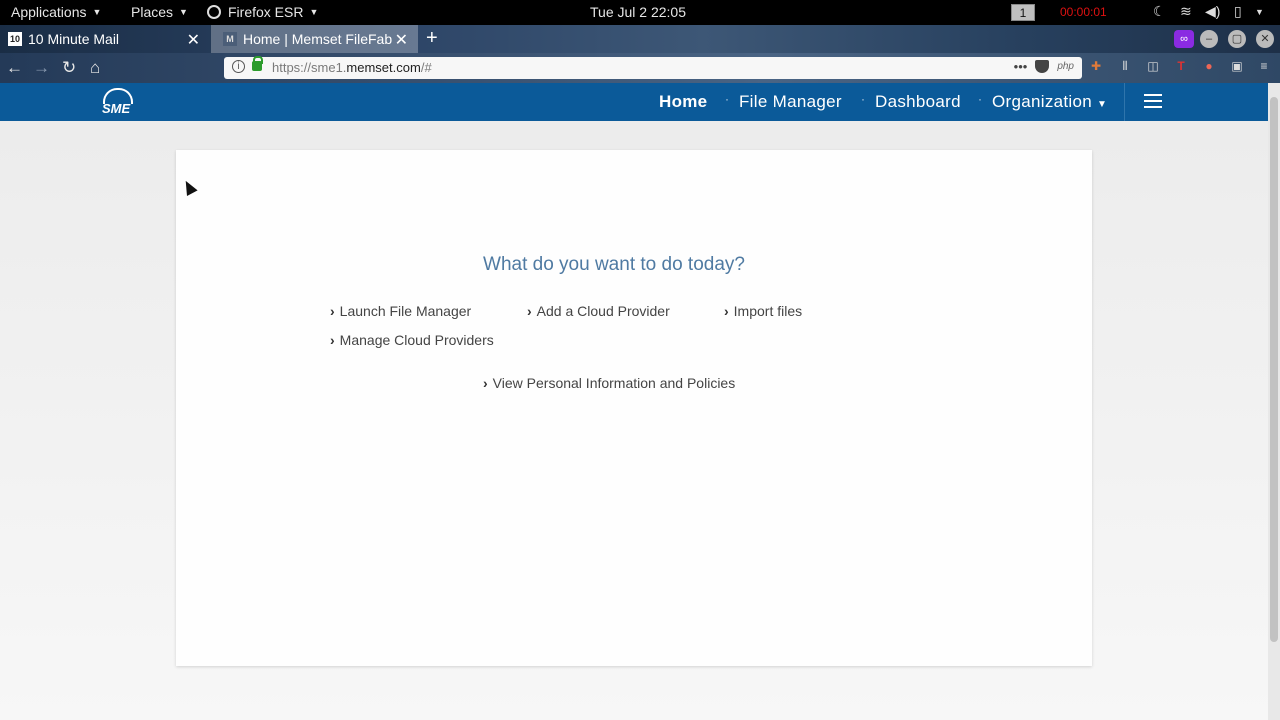 The height and width of the screenshot is (720, 1280). What do you see at coordinates (1065, 66) in the screenshot?
I see `php-extension-label: php` at bounding box center [1065, 66].